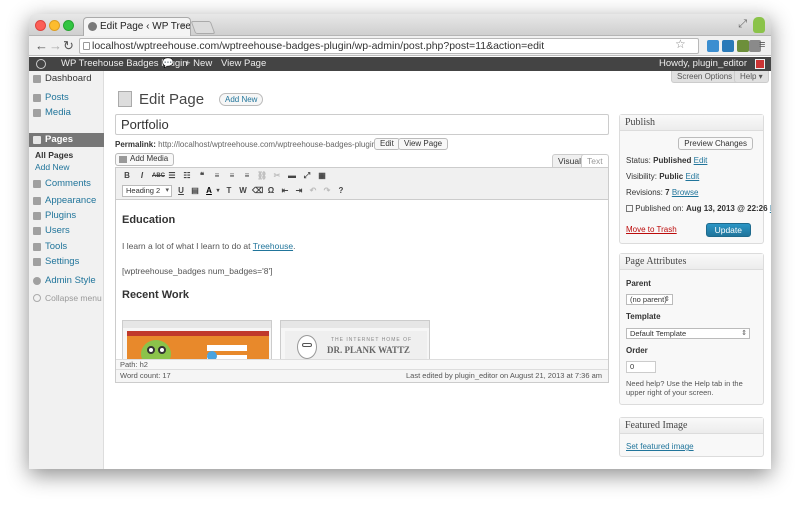 This screenshot has height=509, width=800. What do you see at coordinates (37, 79) in the screenshot?
I see `dashboard-icon` at bounding box center [37, 79].